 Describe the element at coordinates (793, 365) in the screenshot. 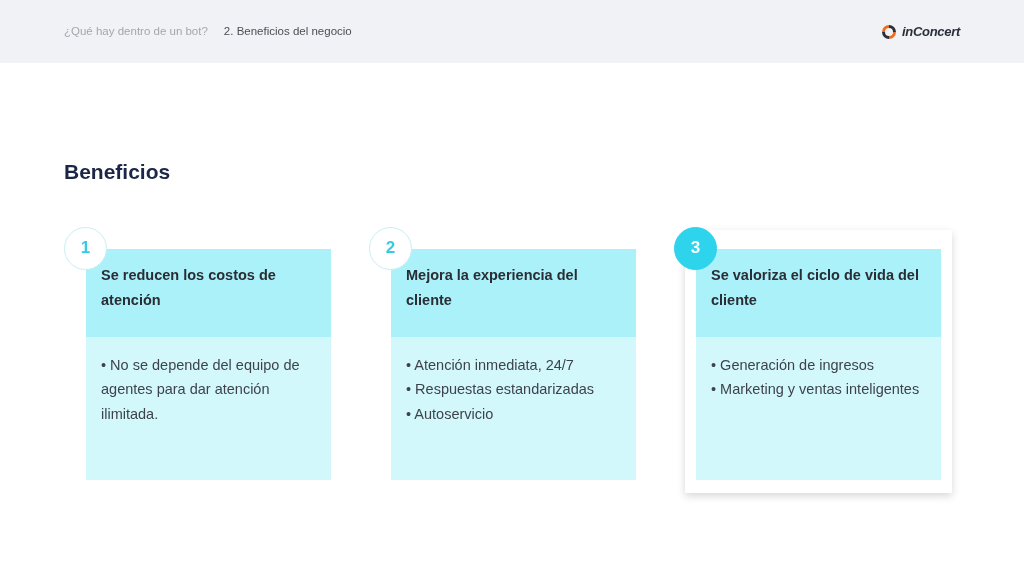

I see `bullet-text: • Generación de ingresos` at that location.